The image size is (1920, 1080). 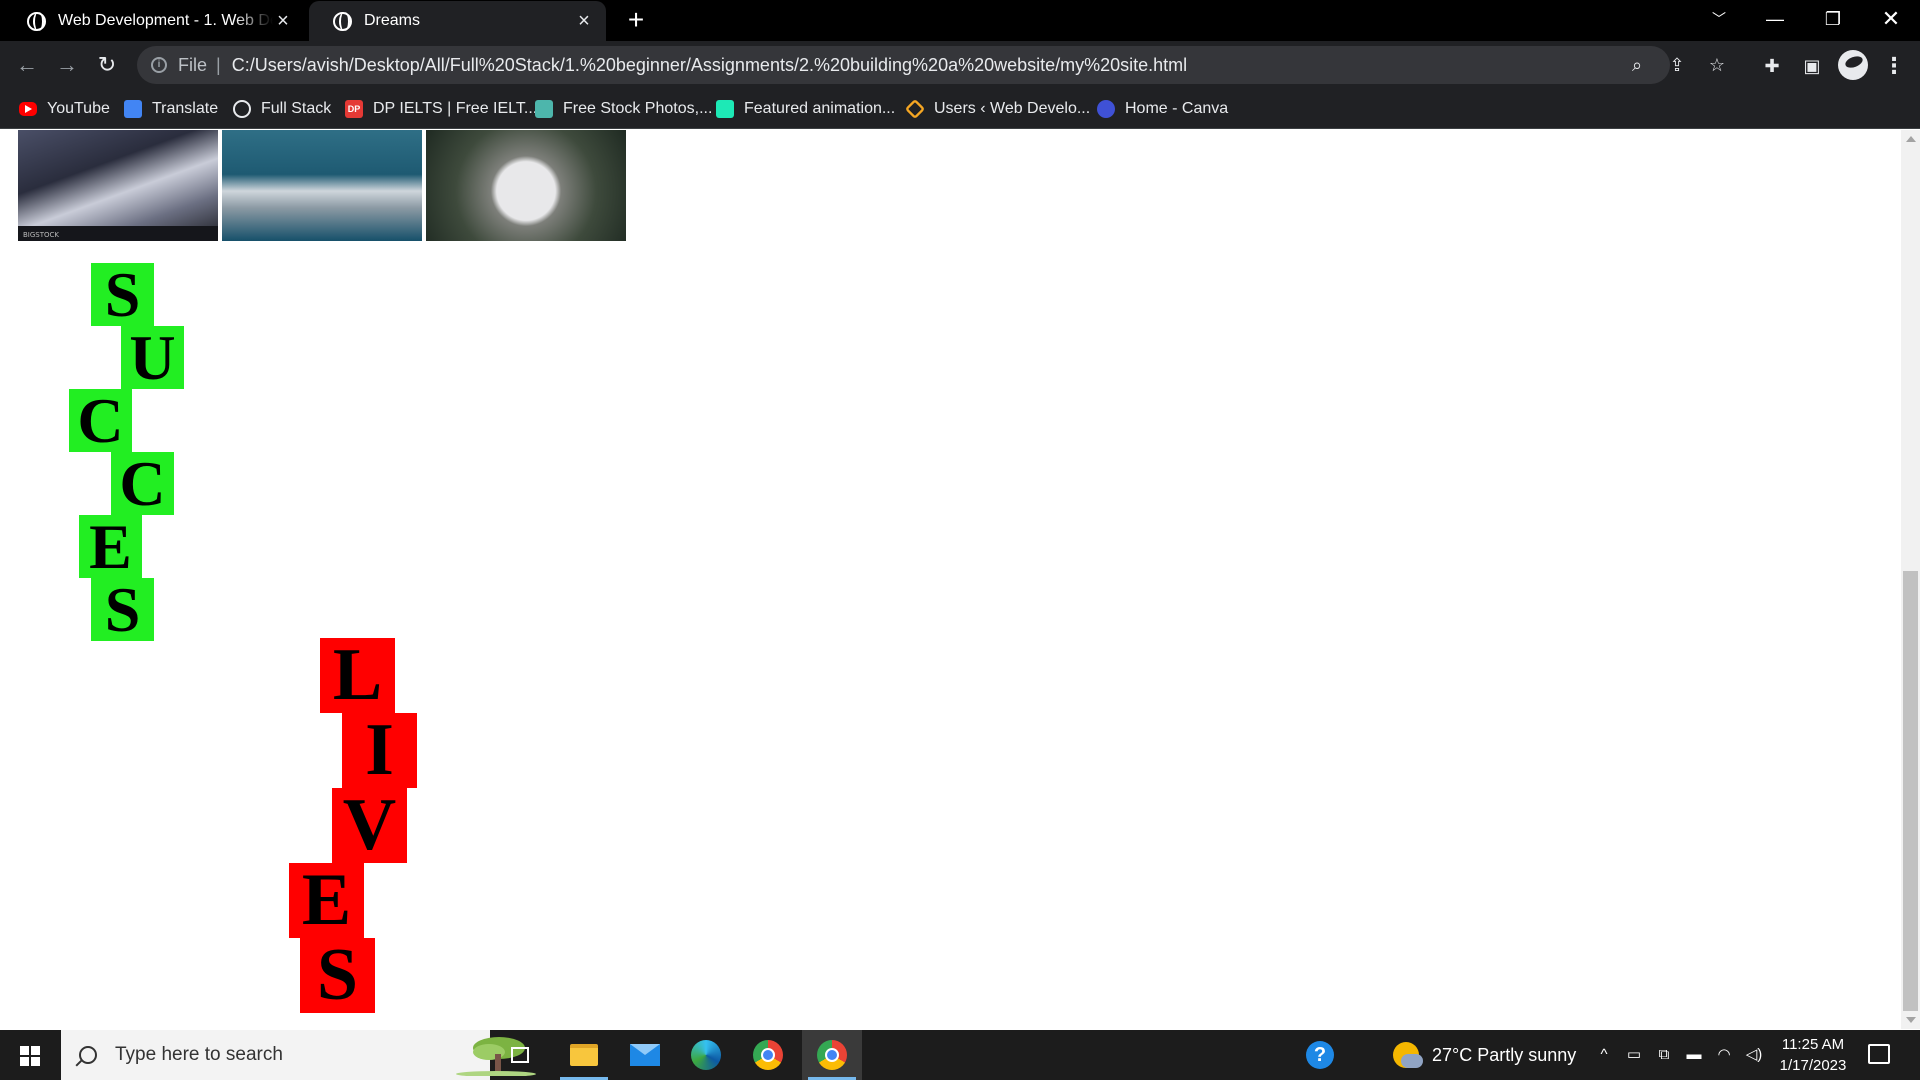 What do you see at coordinates (1853, 65) in the screenshot?
I see `profile-avatar` at bounding box center [1853, 65].